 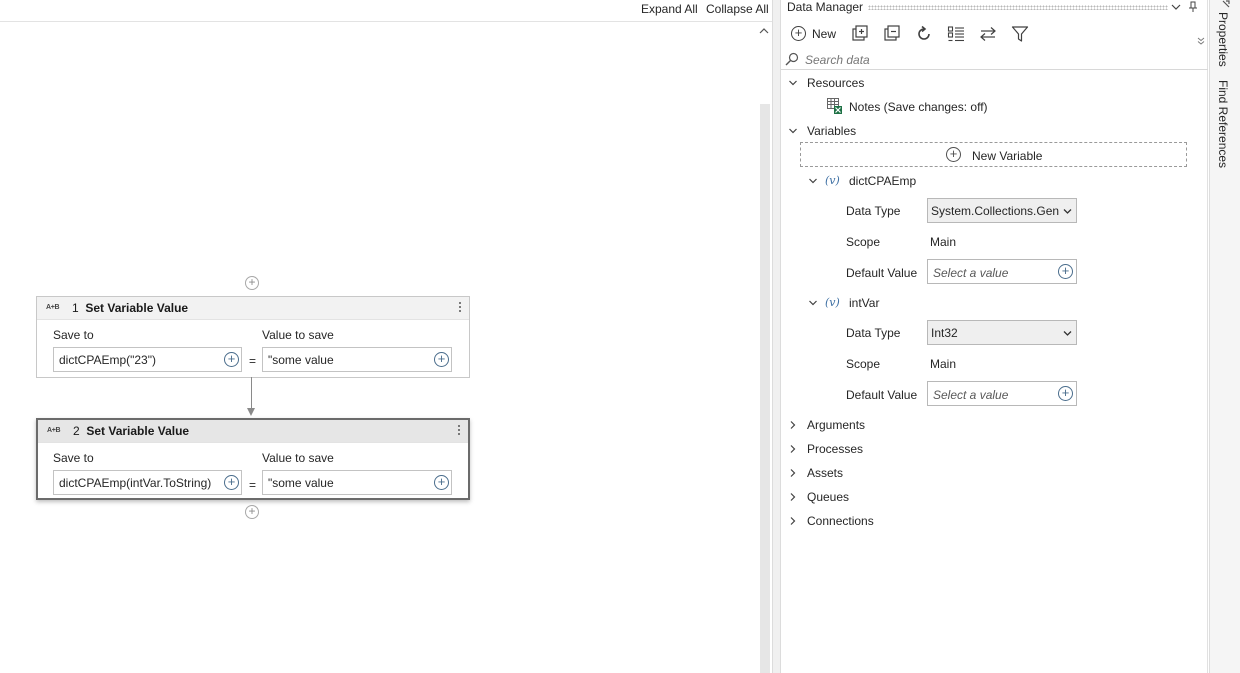 I want to click on drag-grip, so click(x=1018, y=7).